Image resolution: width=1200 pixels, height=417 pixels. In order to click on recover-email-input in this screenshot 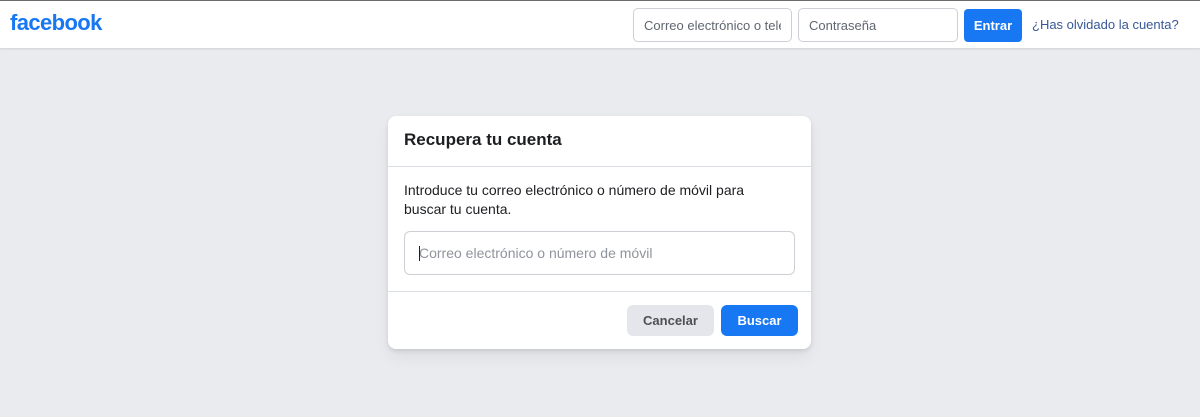, I will do `click(599, 253)`.